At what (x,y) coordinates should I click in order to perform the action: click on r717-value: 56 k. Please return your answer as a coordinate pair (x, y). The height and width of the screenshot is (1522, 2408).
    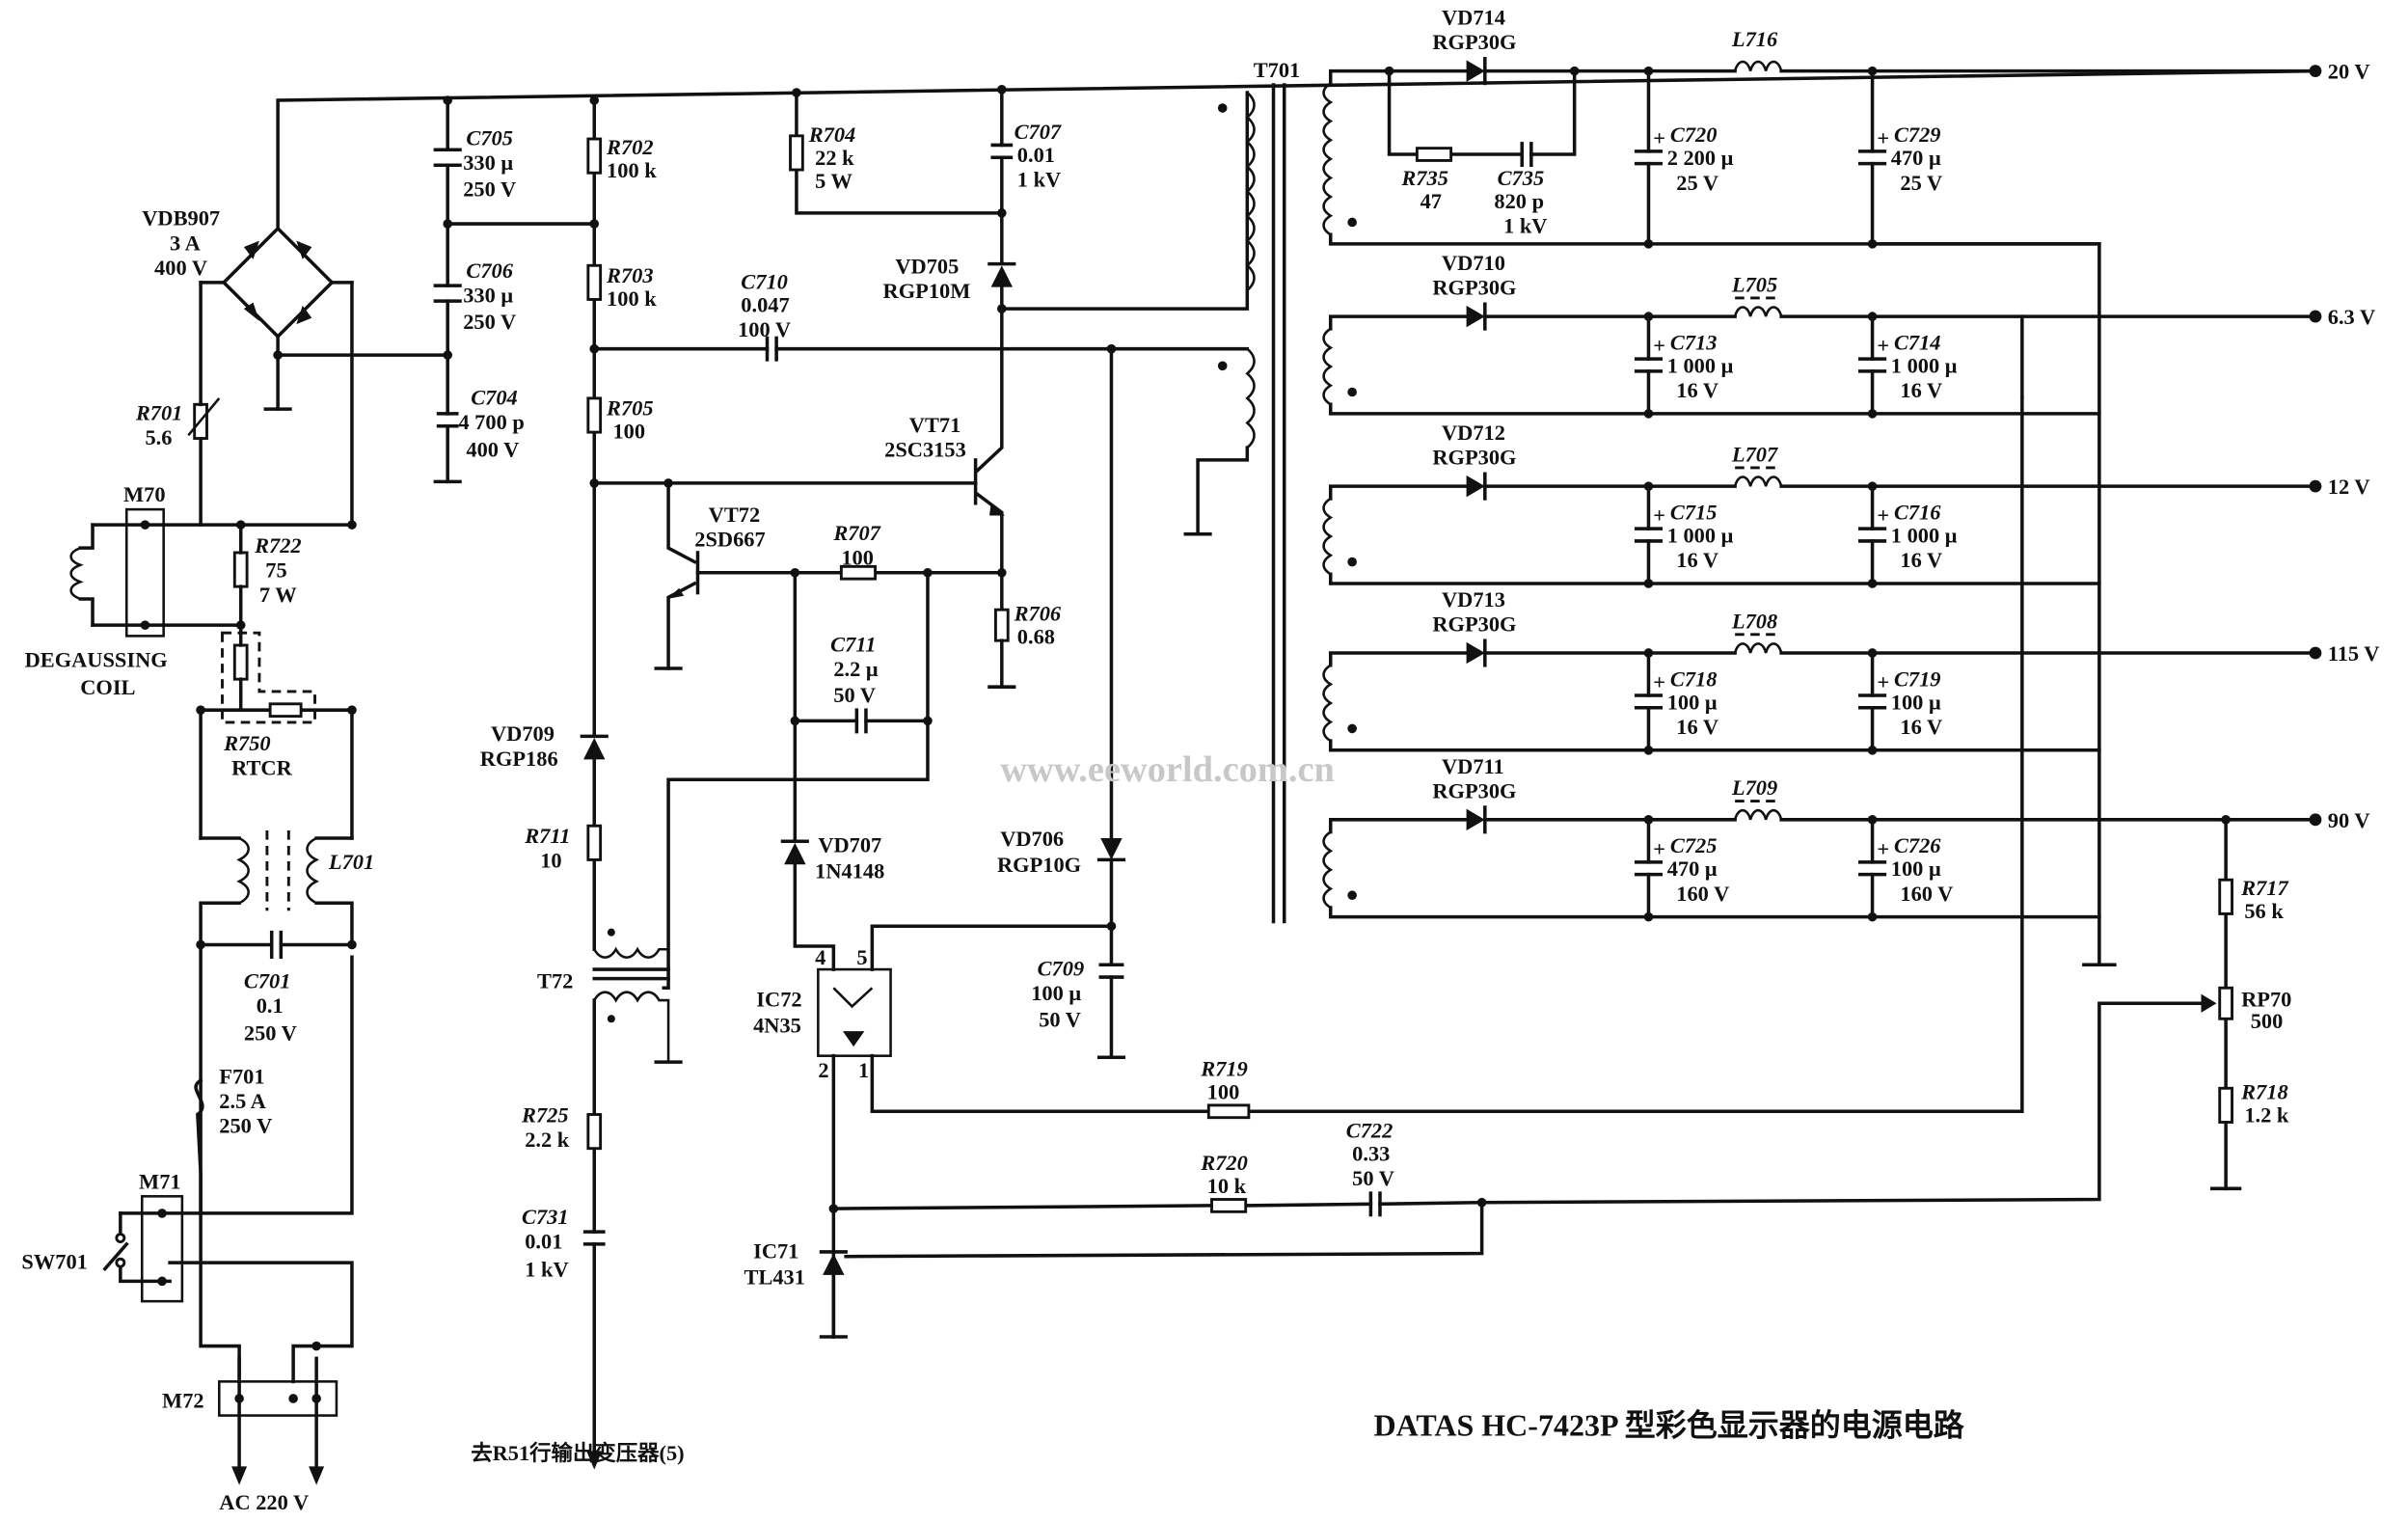
    Looking at the image, I should click on (2264, 911).